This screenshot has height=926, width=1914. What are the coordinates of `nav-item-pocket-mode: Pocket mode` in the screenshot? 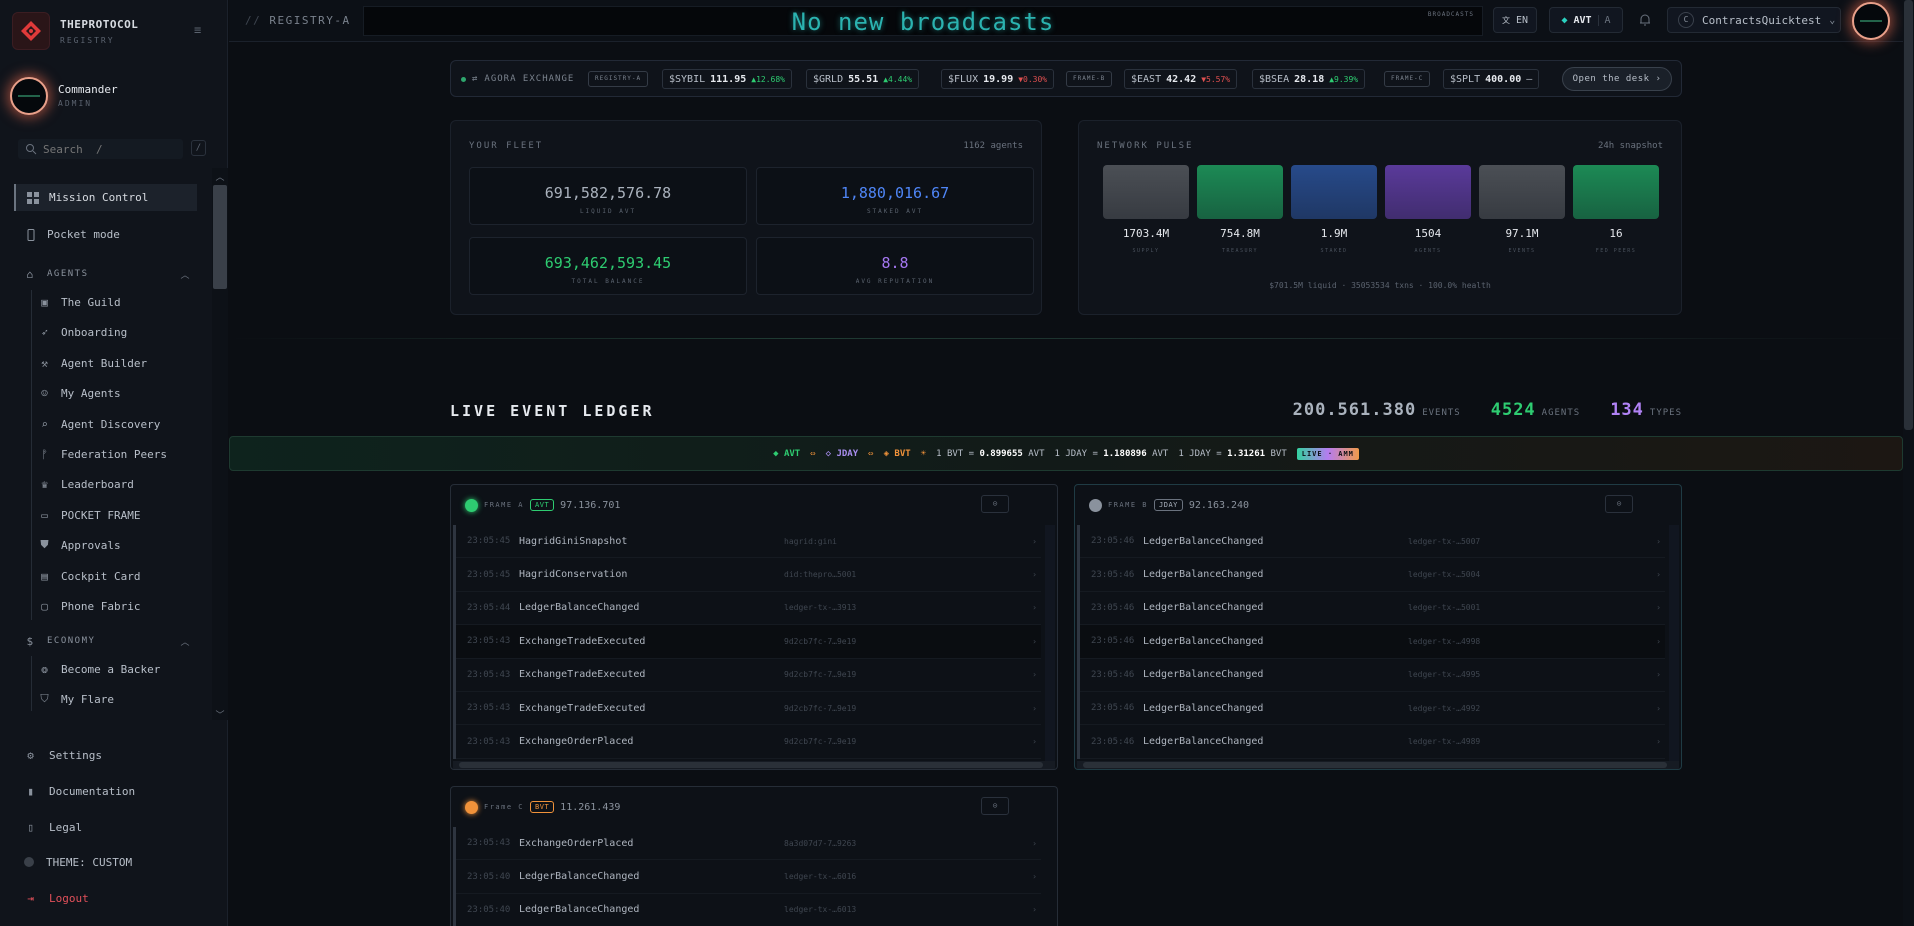 It's located at (105, 234).